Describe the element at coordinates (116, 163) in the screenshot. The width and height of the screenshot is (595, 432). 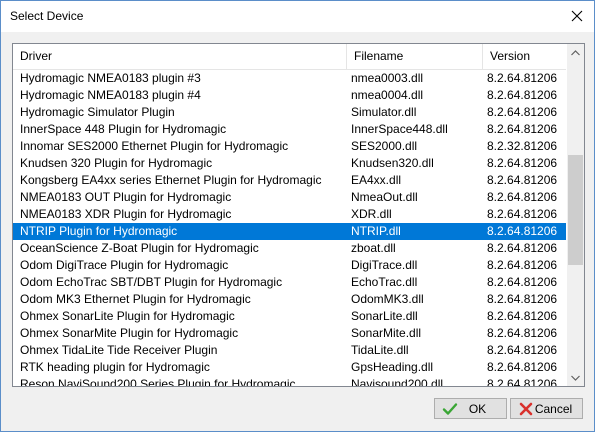
I see `driver-cell: Knudsen 320 Plugin for Hydromagic` at that location.